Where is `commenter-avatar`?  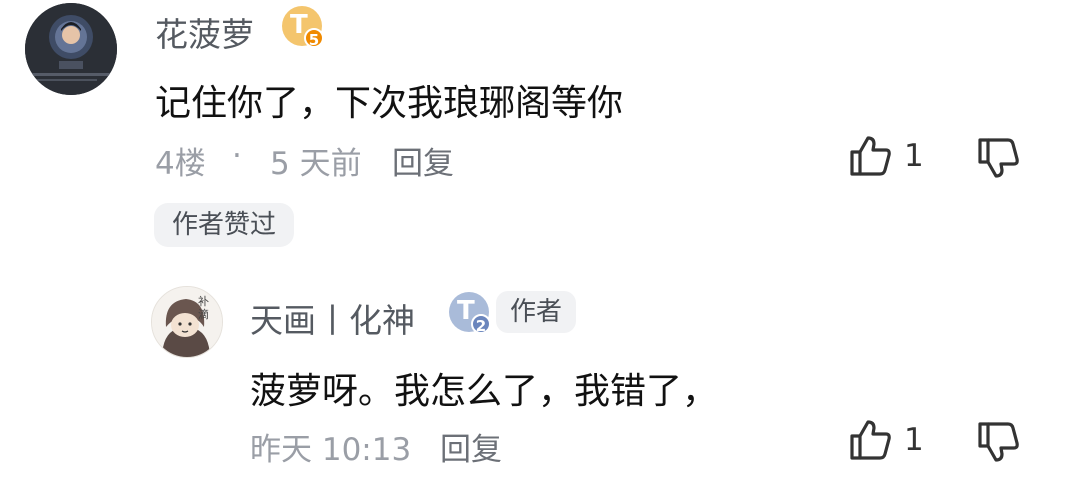 commenter-avatar is located at coordinates (71, 49).